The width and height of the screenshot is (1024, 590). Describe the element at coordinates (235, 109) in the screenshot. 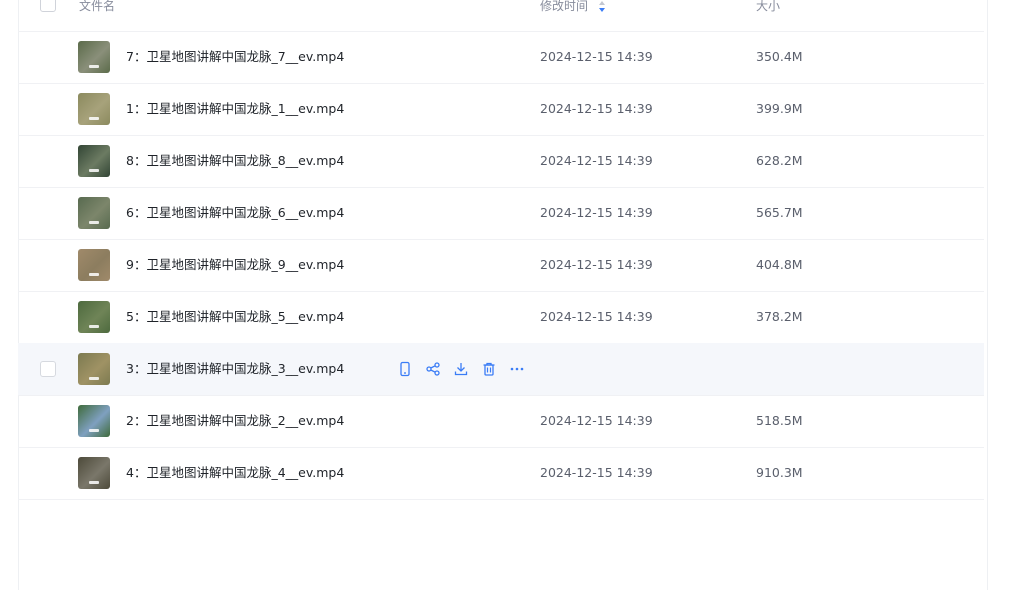

I see `file-name: 1：卫星地图讲解中国龙脉_1__ev.mp4` at that location.